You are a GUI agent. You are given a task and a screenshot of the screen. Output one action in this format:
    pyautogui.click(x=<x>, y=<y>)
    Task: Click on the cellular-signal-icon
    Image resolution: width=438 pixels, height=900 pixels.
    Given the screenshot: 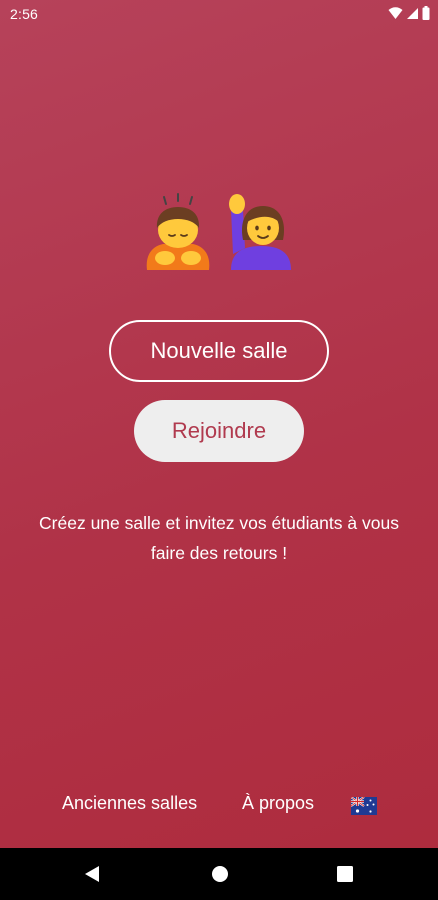 What is the action you would take?
    pyautogui.click(x=412, y=13)
    